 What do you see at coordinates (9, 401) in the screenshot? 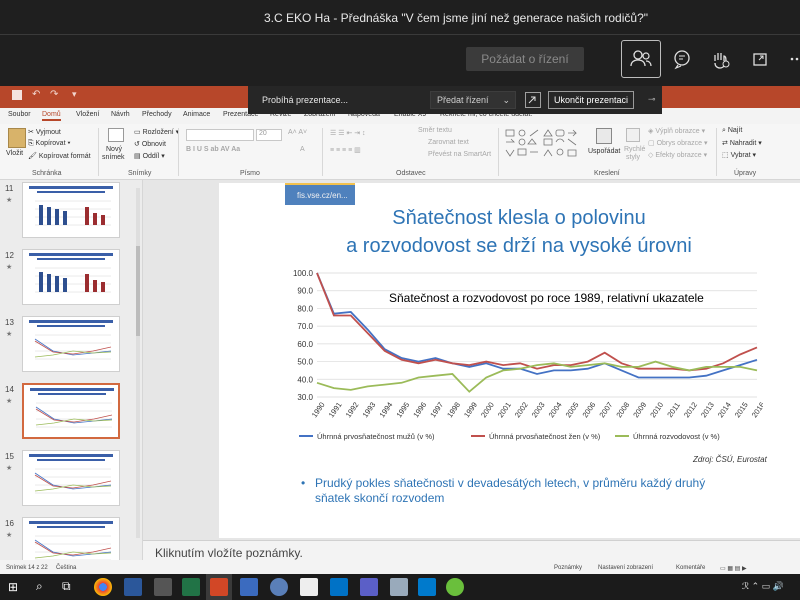
I see `animation-star-icon: ★` at bounding box center [9, 401].